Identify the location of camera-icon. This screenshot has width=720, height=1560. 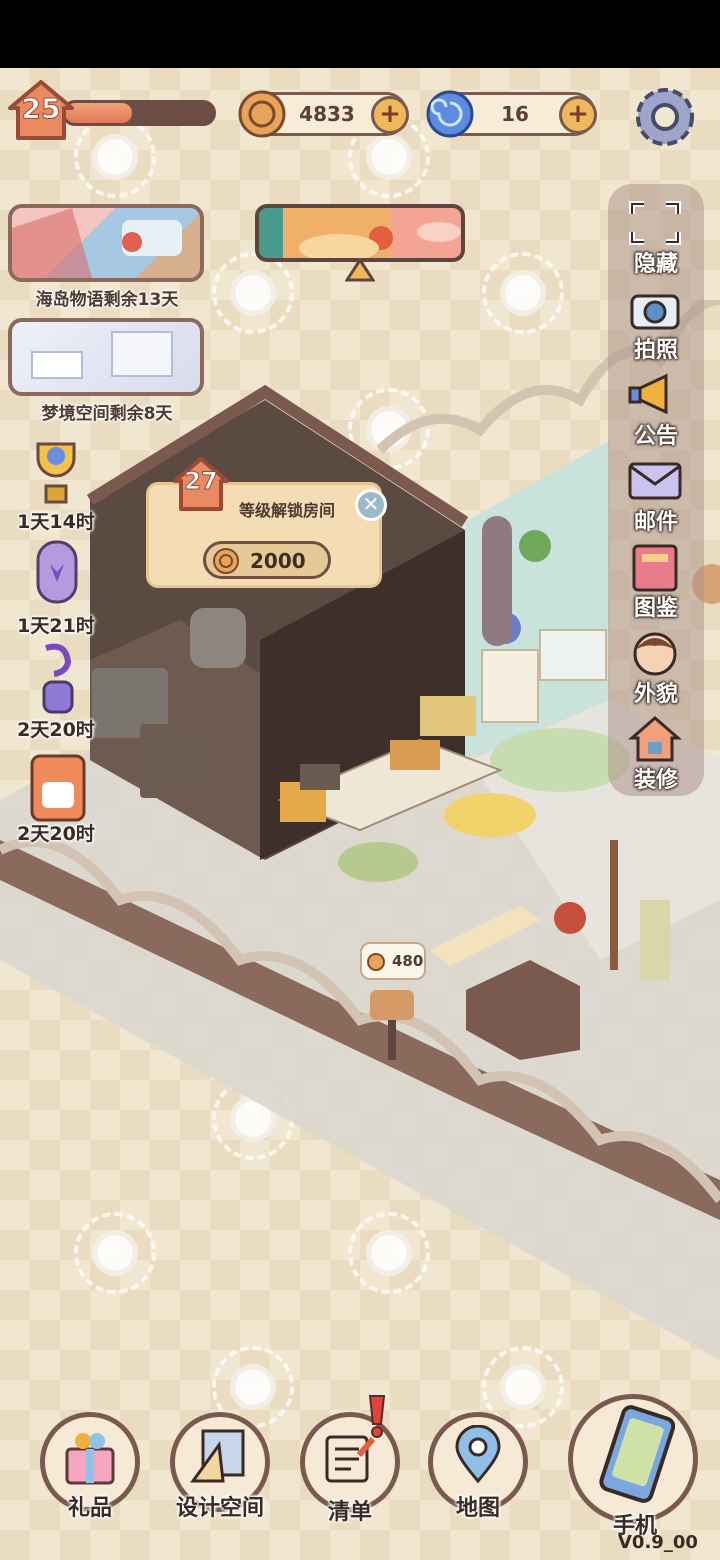
(655, 312).